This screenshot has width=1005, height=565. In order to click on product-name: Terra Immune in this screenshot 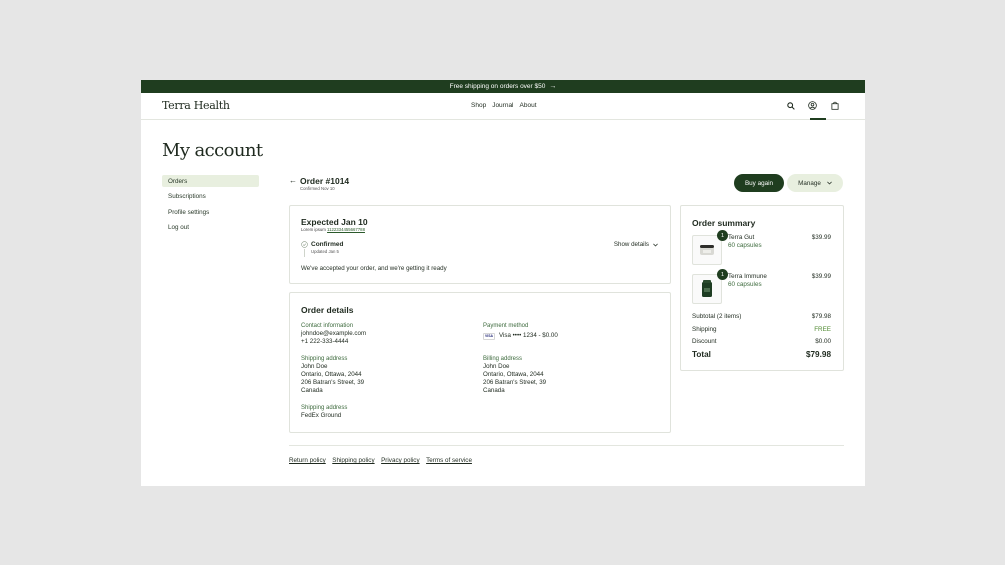, I will do `click(747, 277)`.